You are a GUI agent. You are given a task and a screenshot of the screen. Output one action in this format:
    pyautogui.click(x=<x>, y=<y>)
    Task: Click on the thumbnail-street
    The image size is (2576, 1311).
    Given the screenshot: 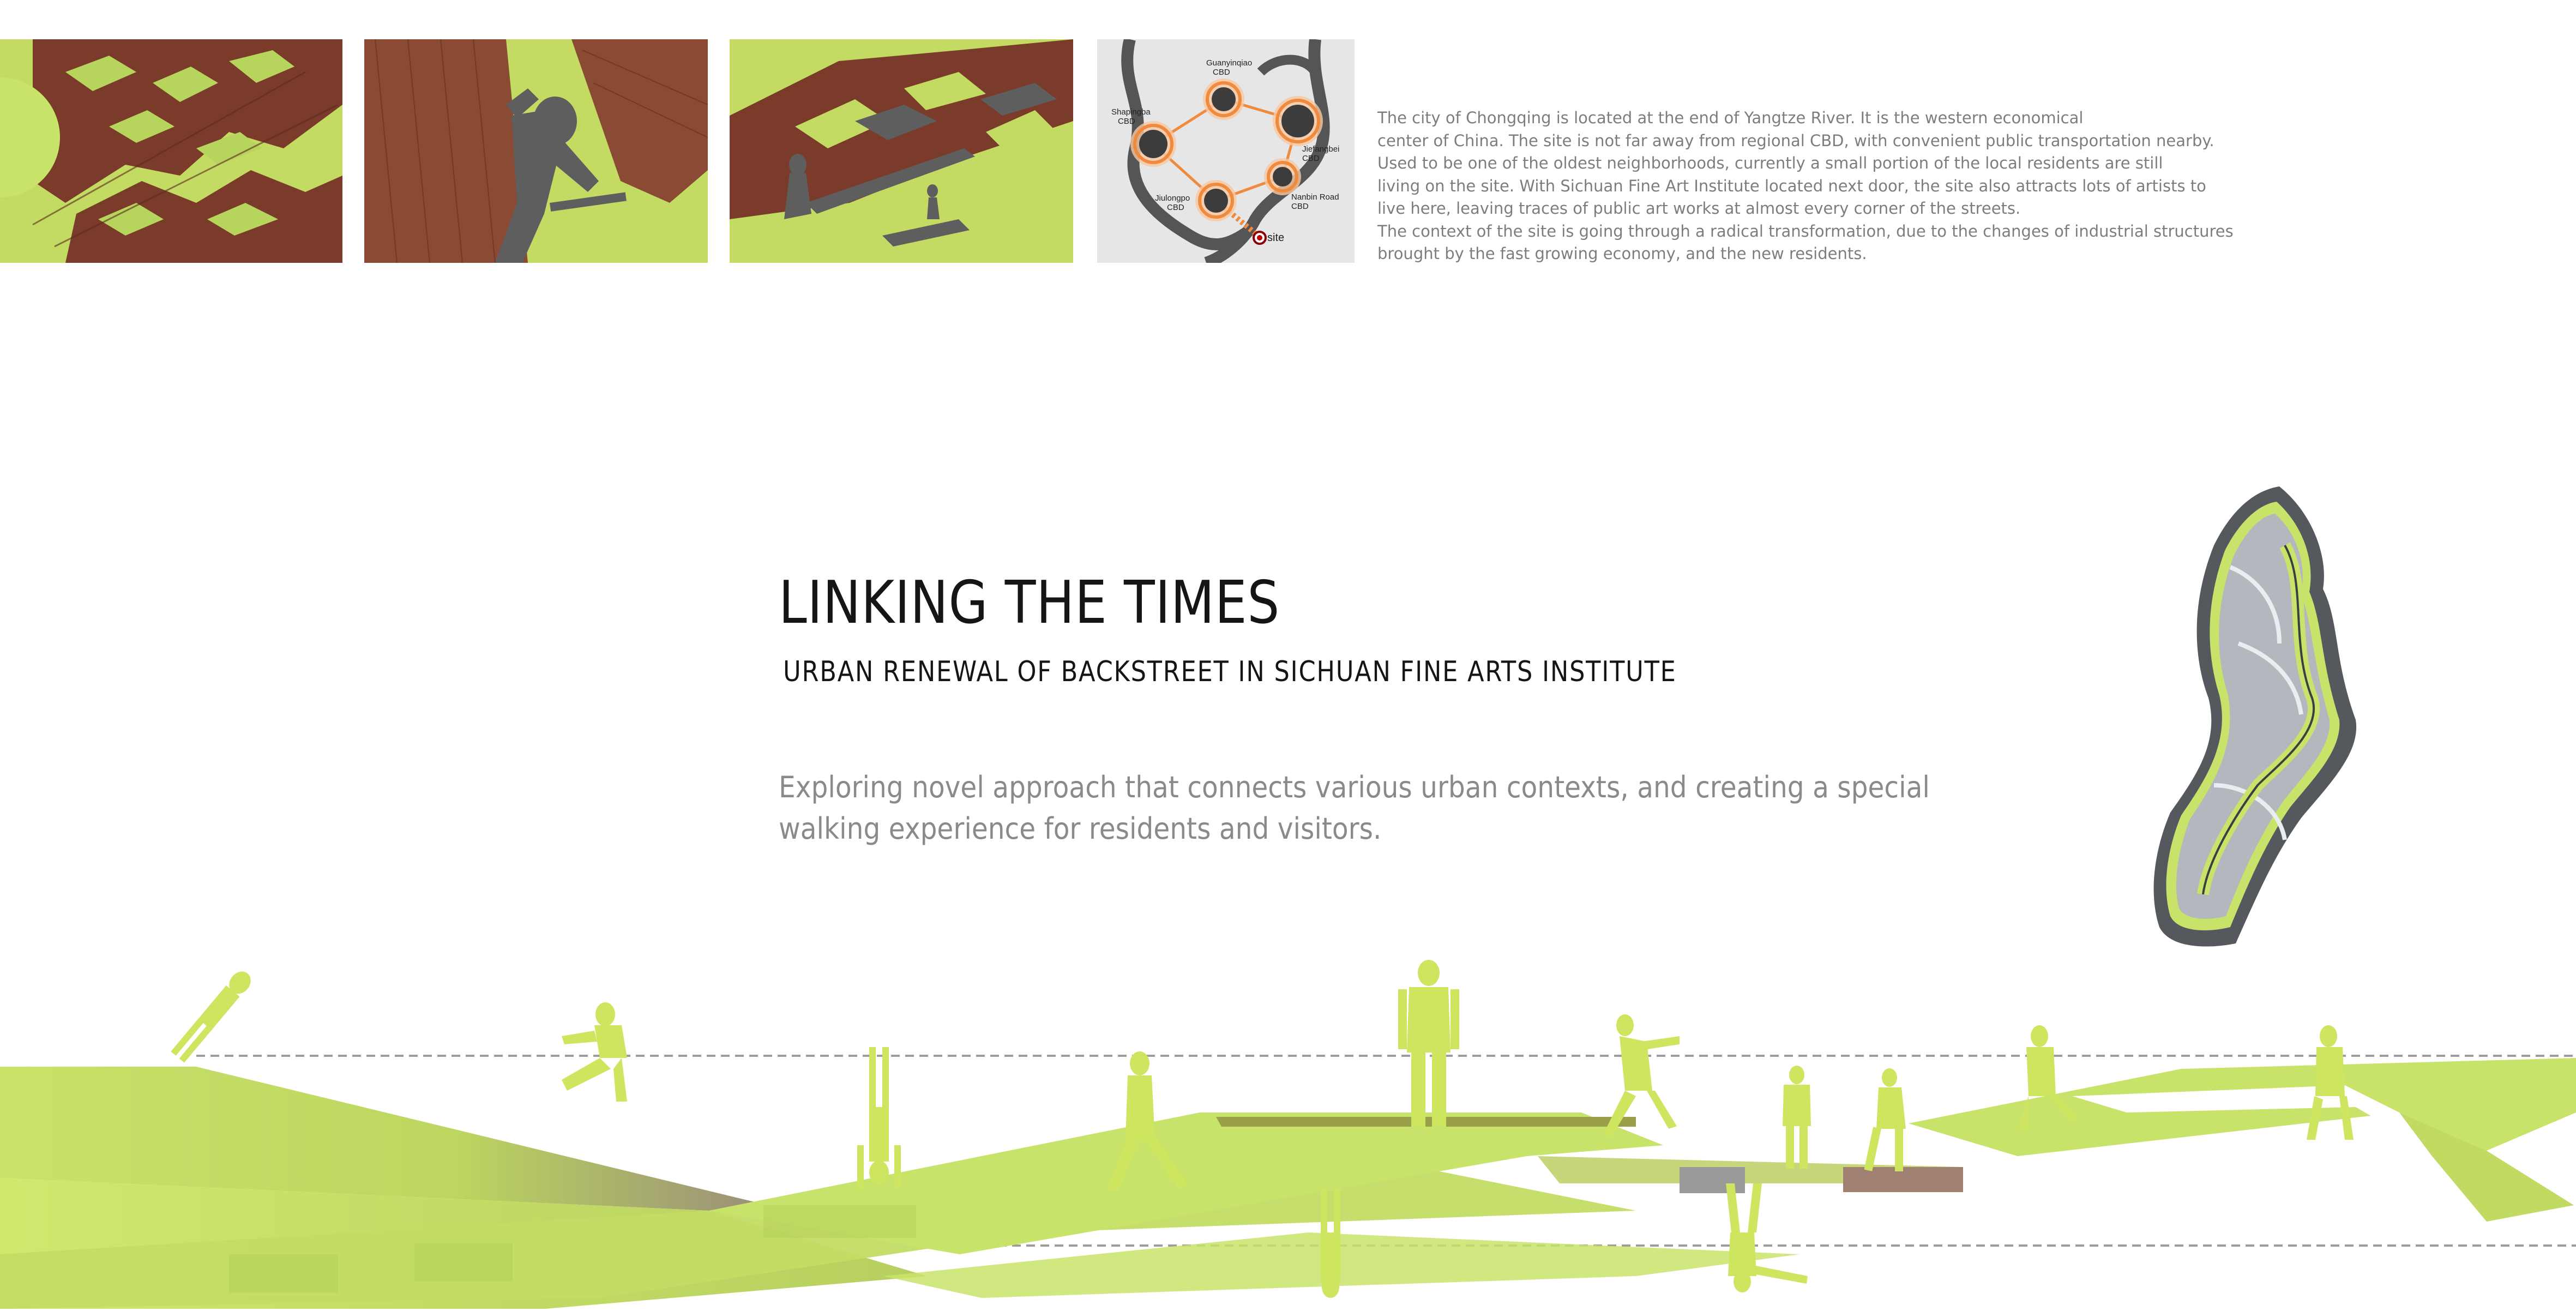 What is the action you would take?
    pyautogui.click(x=536, y=151)
    